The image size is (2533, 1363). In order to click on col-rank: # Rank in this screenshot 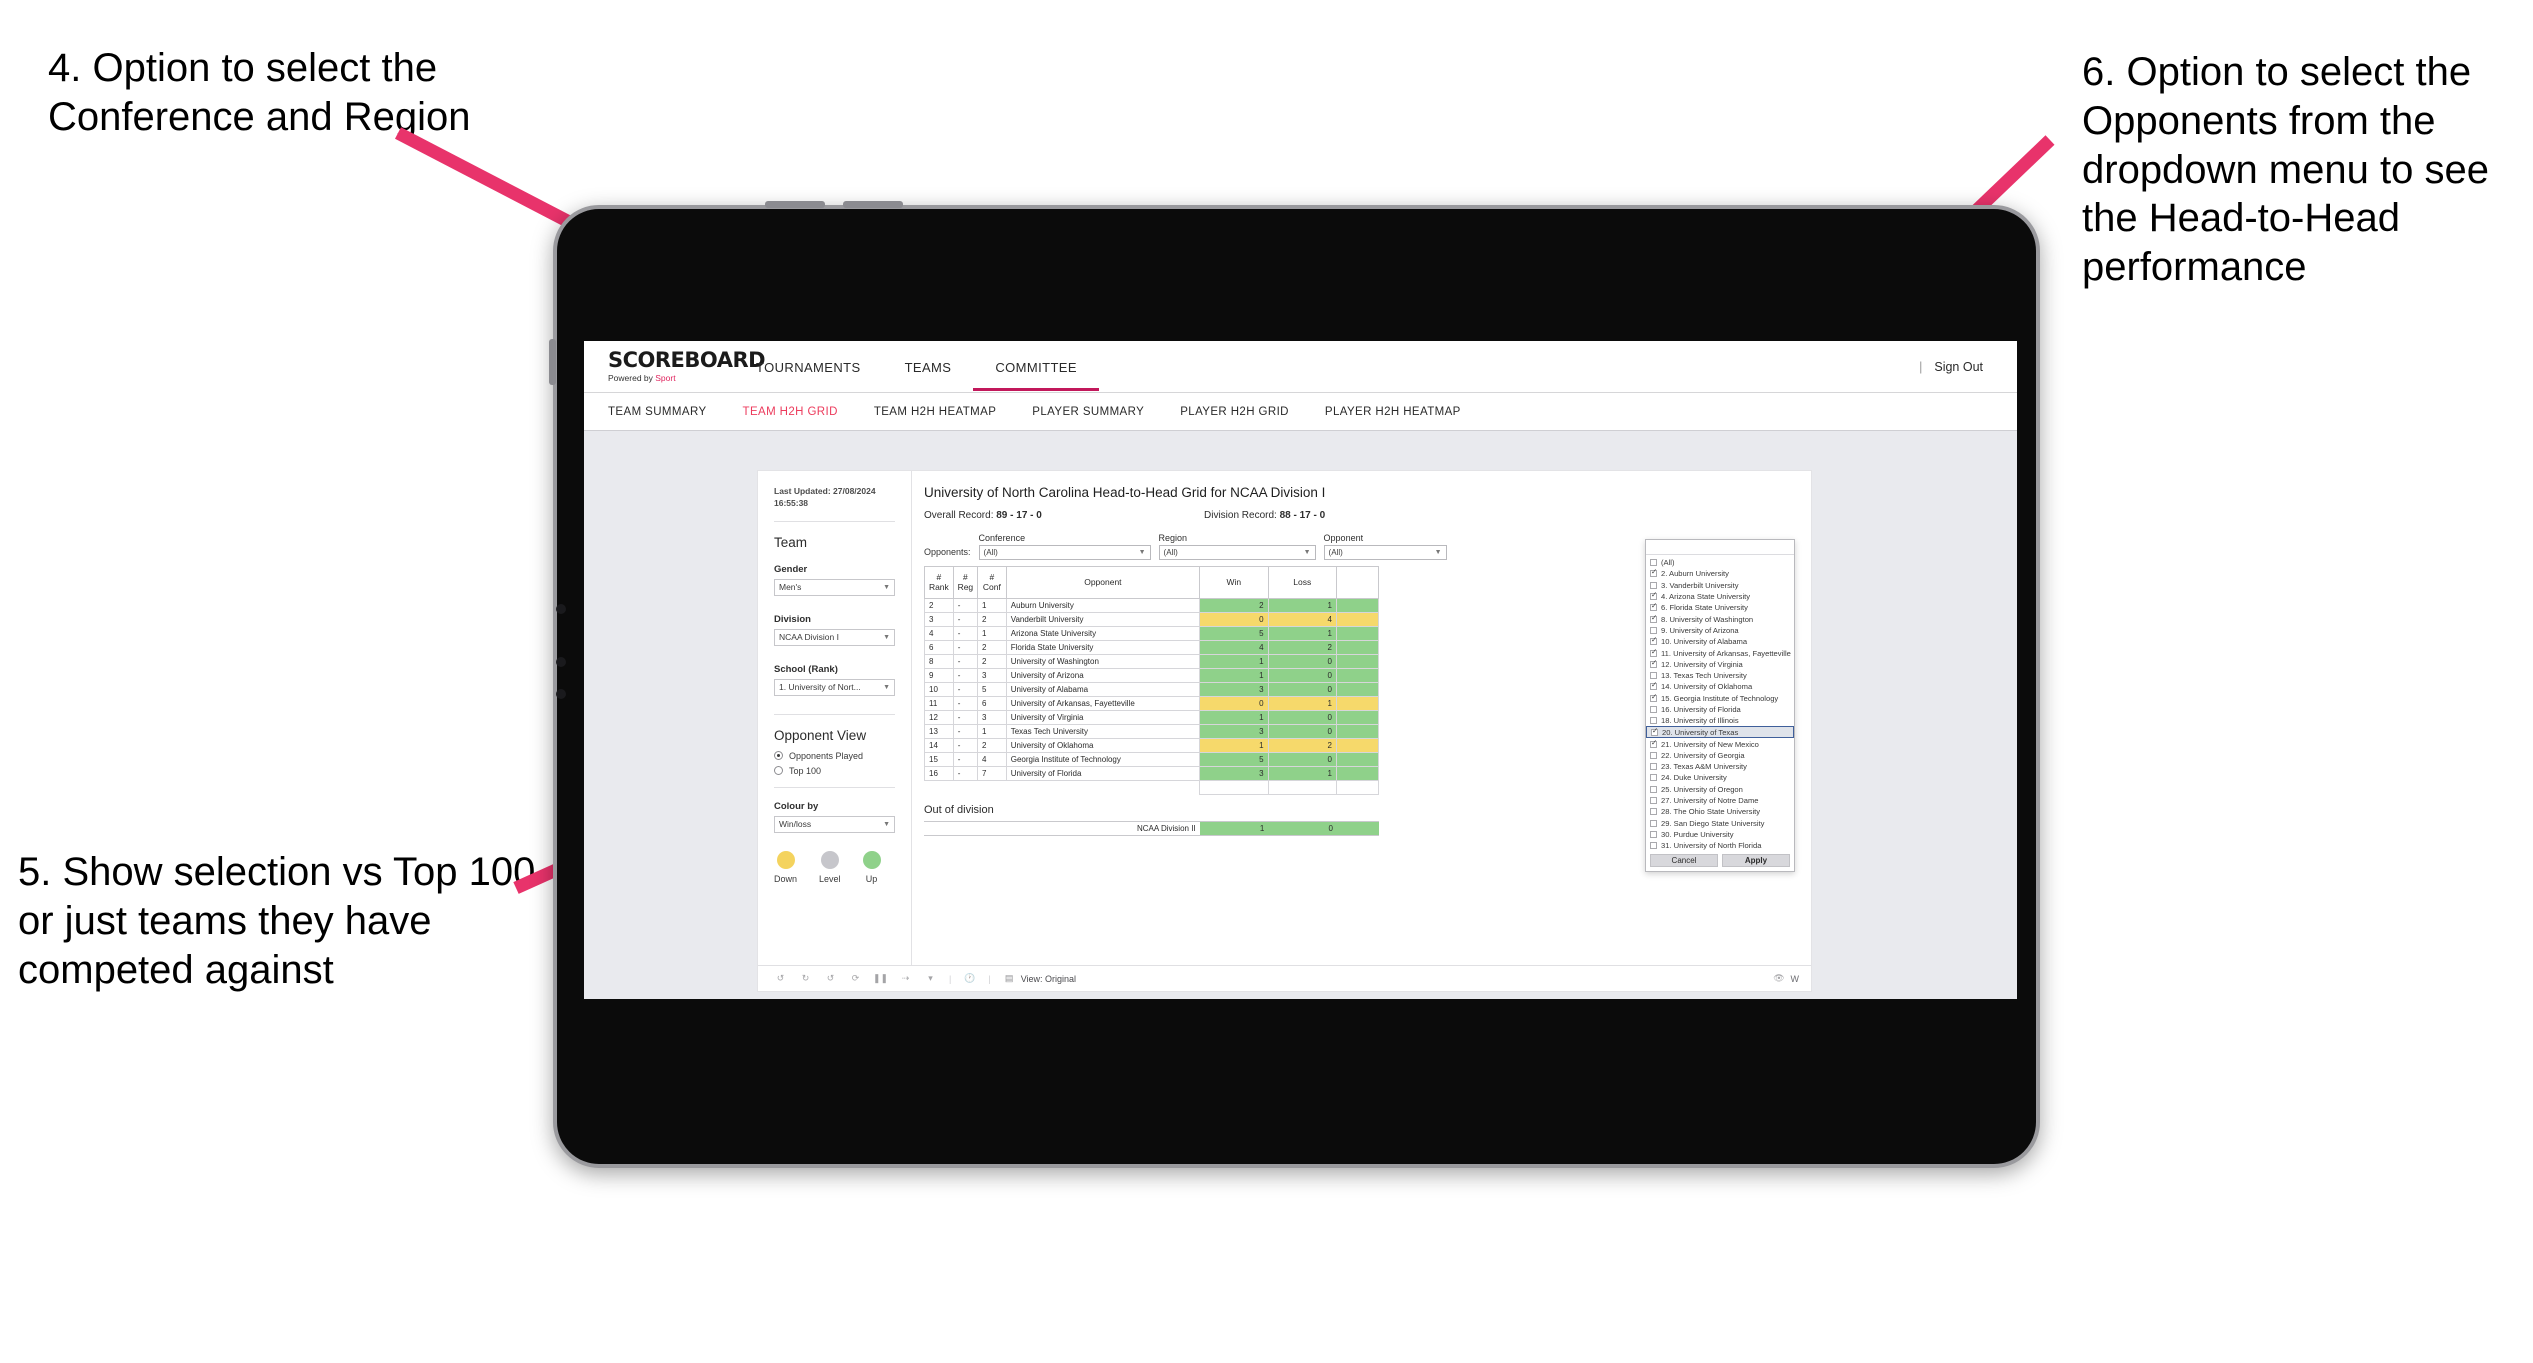, I will do `click(939, 582)`.